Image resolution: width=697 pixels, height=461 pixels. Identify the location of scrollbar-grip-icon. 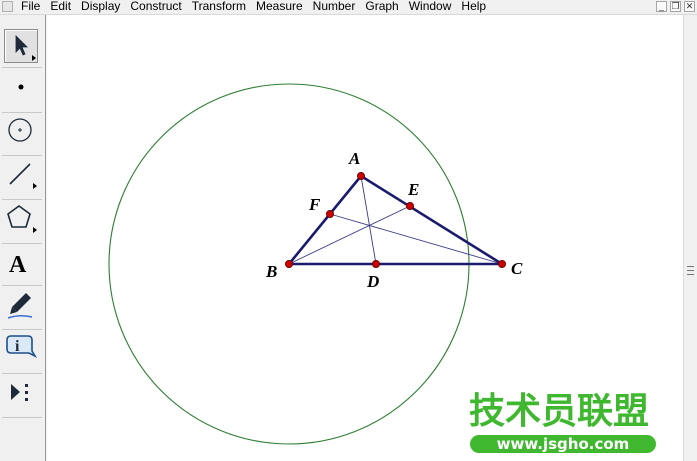
(690, 270).